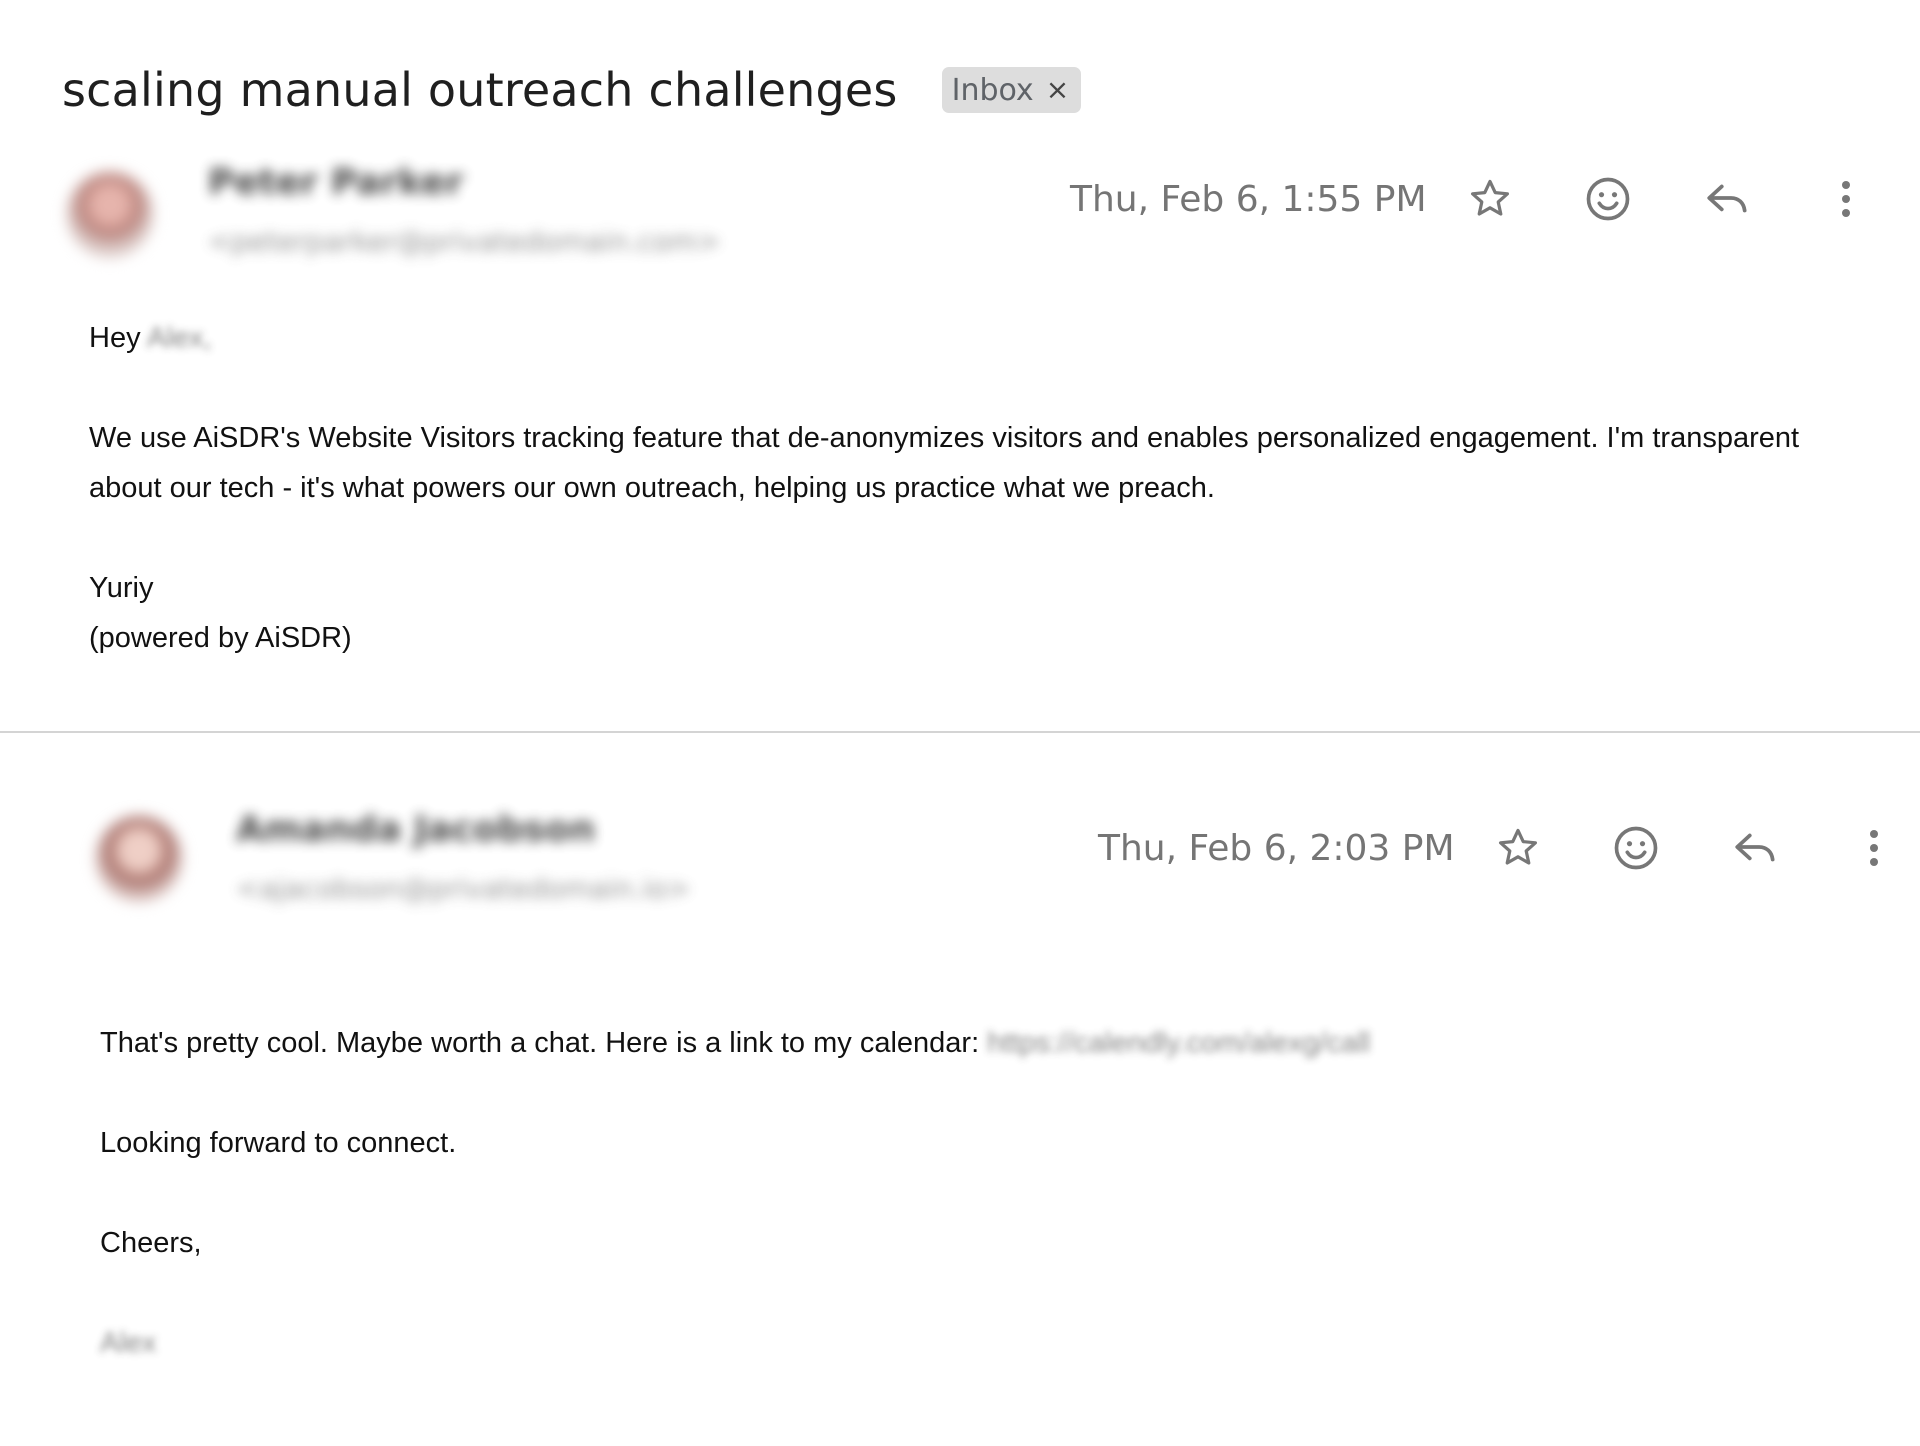 Image resolution: width=1920 pixels, height=1446 pixels. What do you see at coordinates (1276, 848) in the screenshot?
I see `message-timestamp: Thu, Feb 6, 2:03 PM` at bounding box center [1276, 848].